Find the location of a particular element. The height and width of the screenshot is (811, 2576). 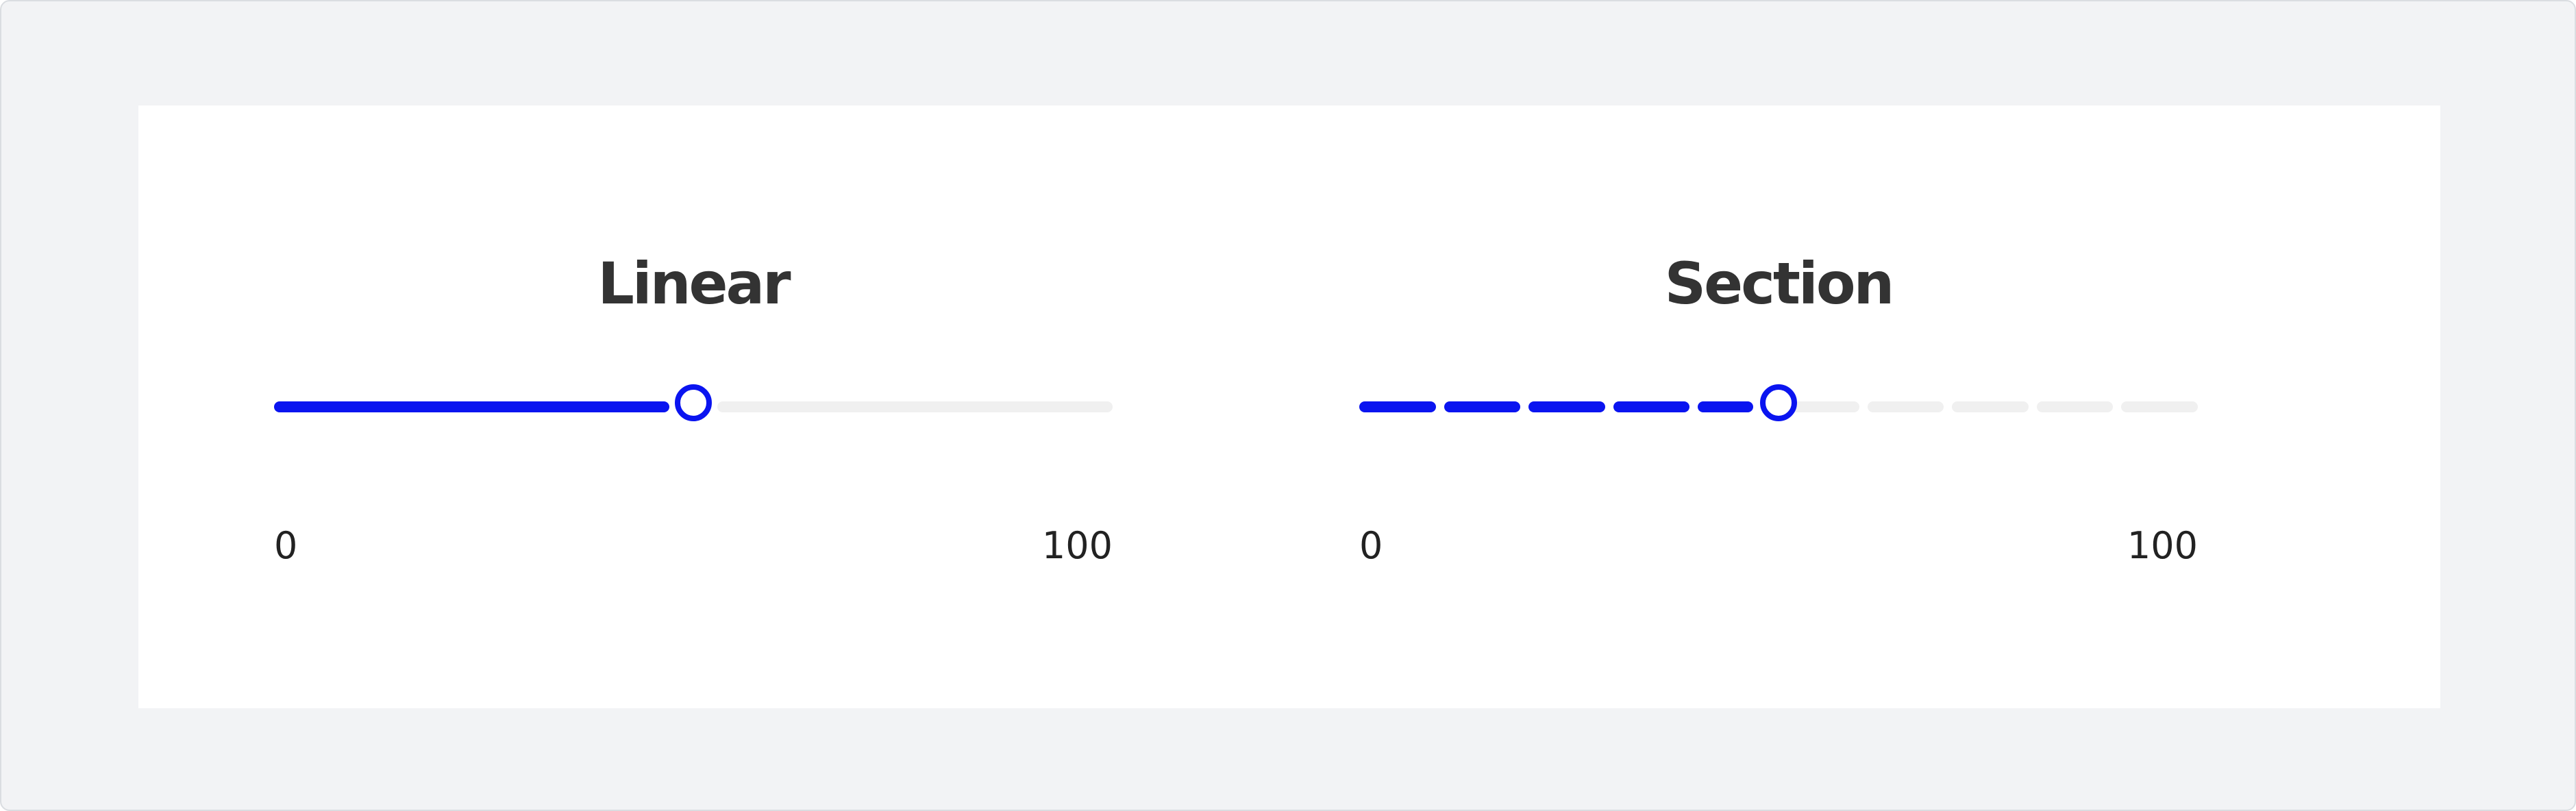

linear-slider-min-label: 0 is located at coordinates (286, 545).